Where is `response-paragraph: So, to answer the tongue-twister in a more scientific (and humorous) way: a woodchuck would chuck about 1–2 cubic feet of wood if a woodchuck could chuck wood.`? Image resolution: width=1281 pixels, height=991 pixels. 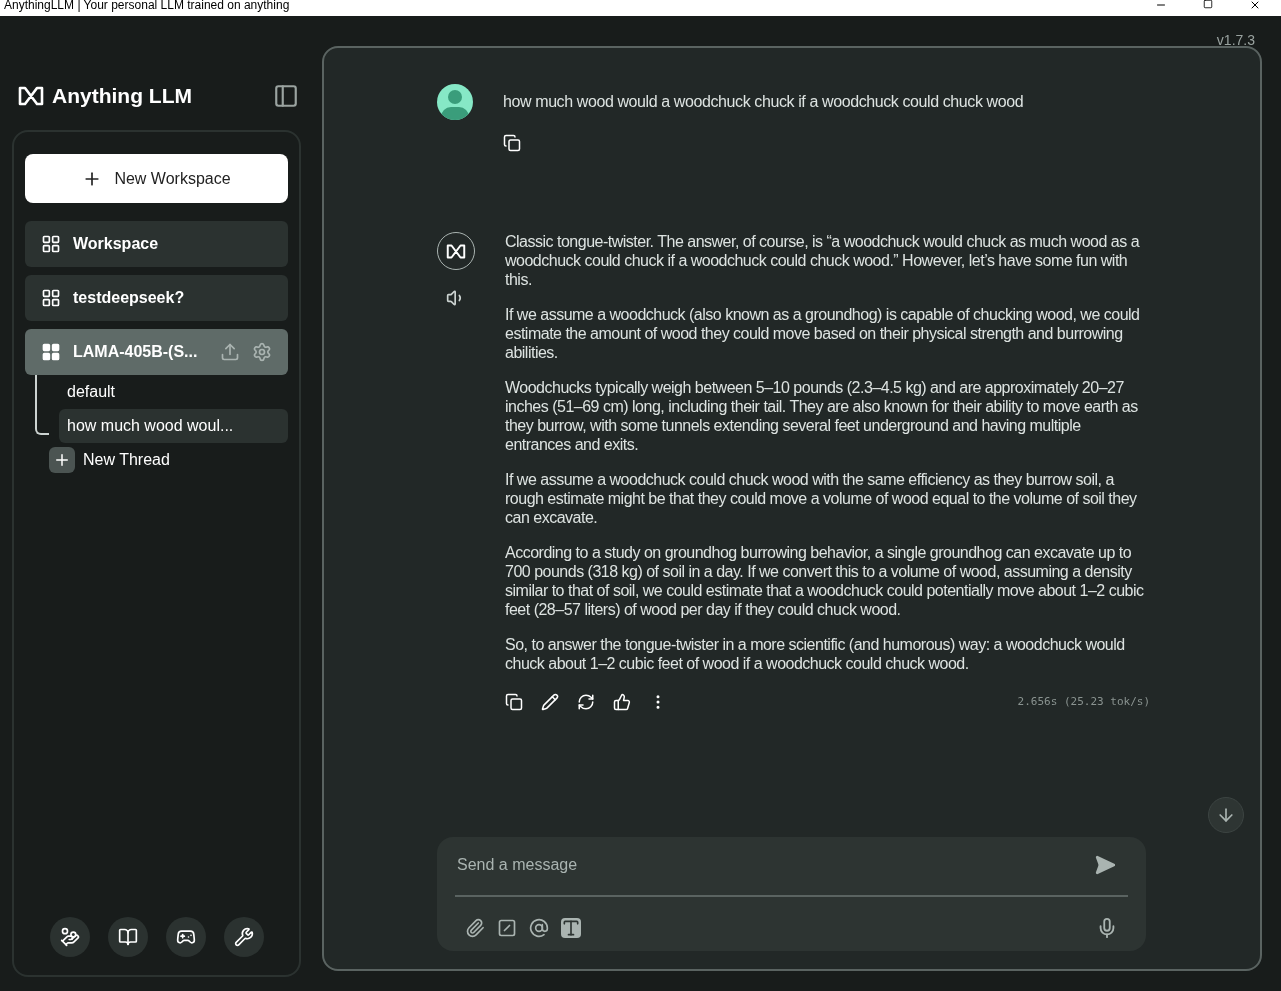 response-paragraph: So, to answer the tongue-twister in a more scientific (and humorous) way: a woodchuck would chuck about 1–2 cubic feet of wood if a woodchuck could chuck wood. is located at coordinates (815, 654).